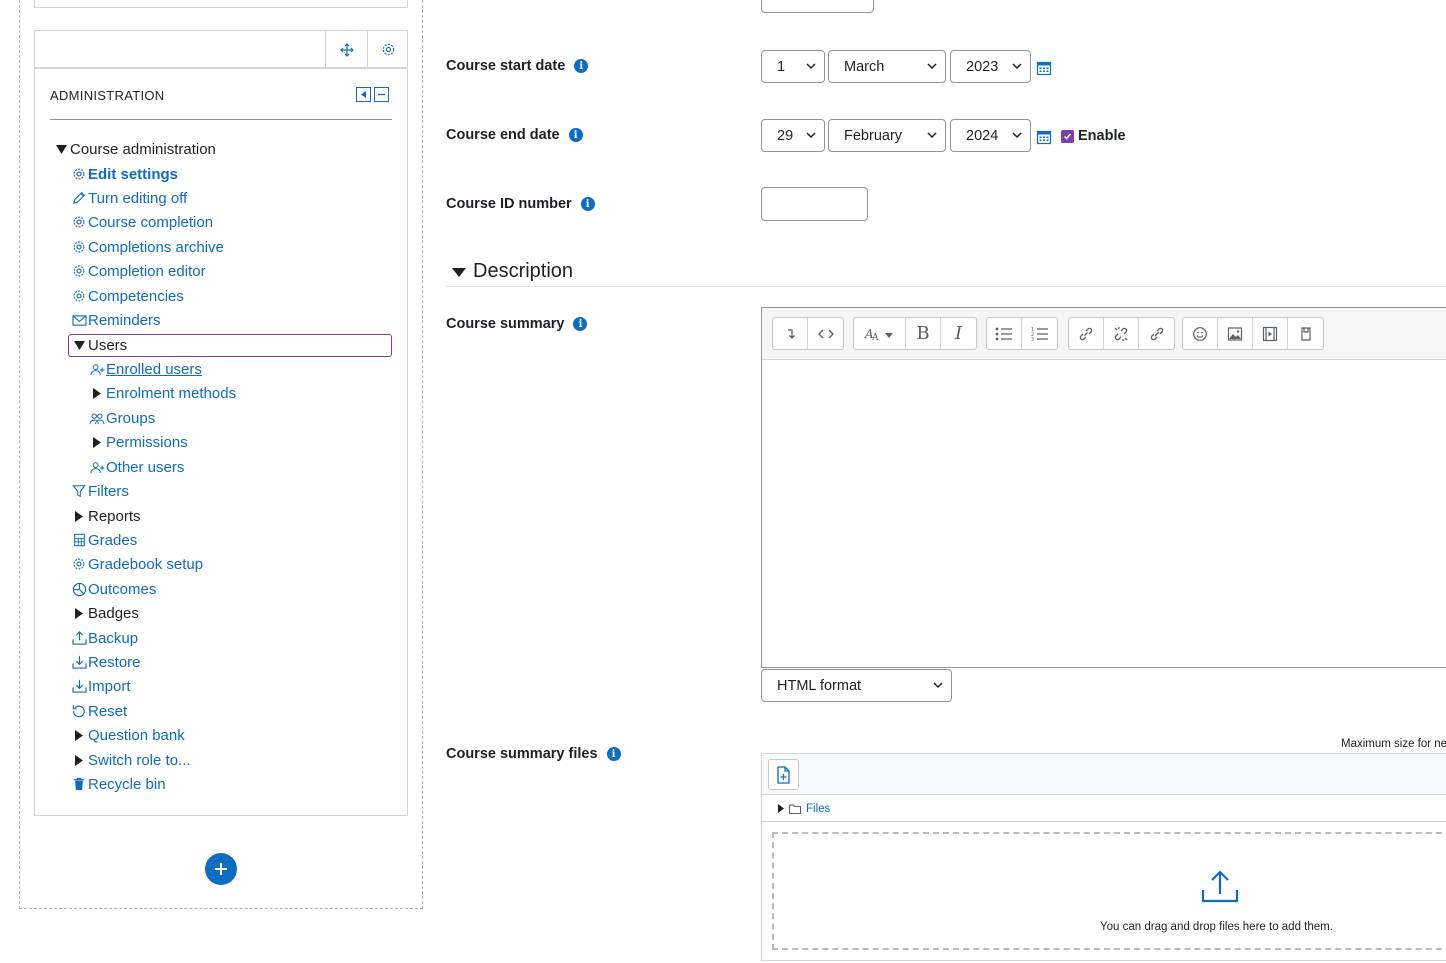 The width and height of the screenshot is (1446, 963). Describe the element at coordinates (1086, 333) in the screenshot. I see `link-icon` at that location.